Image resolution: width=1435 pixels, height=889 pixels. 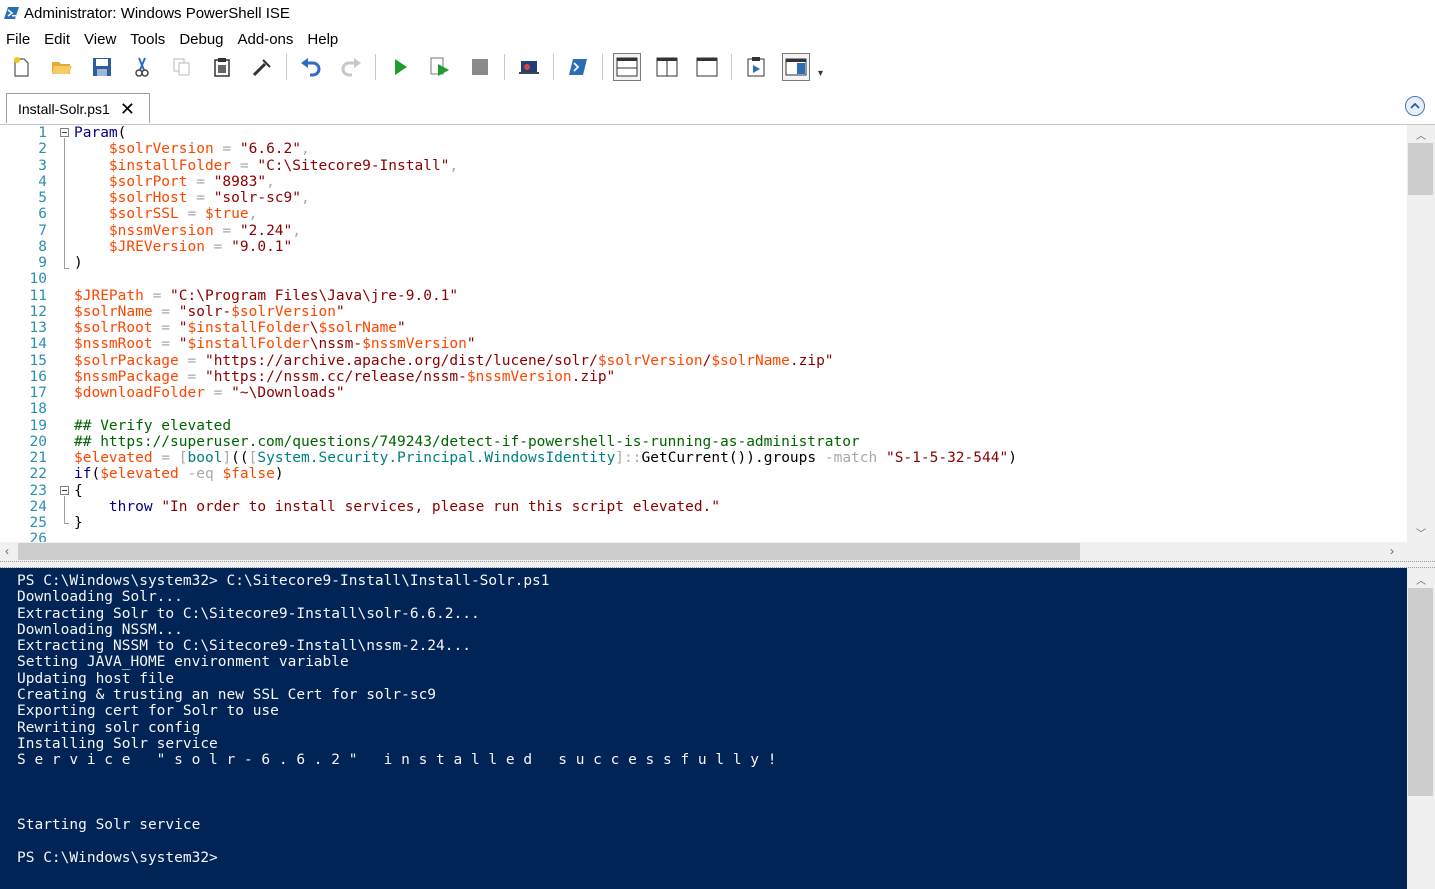 What do you see at coordinates (153, 425) in the screenshot?
I see `code-token: ## Verify elevated` at bounding box center [153, 425].